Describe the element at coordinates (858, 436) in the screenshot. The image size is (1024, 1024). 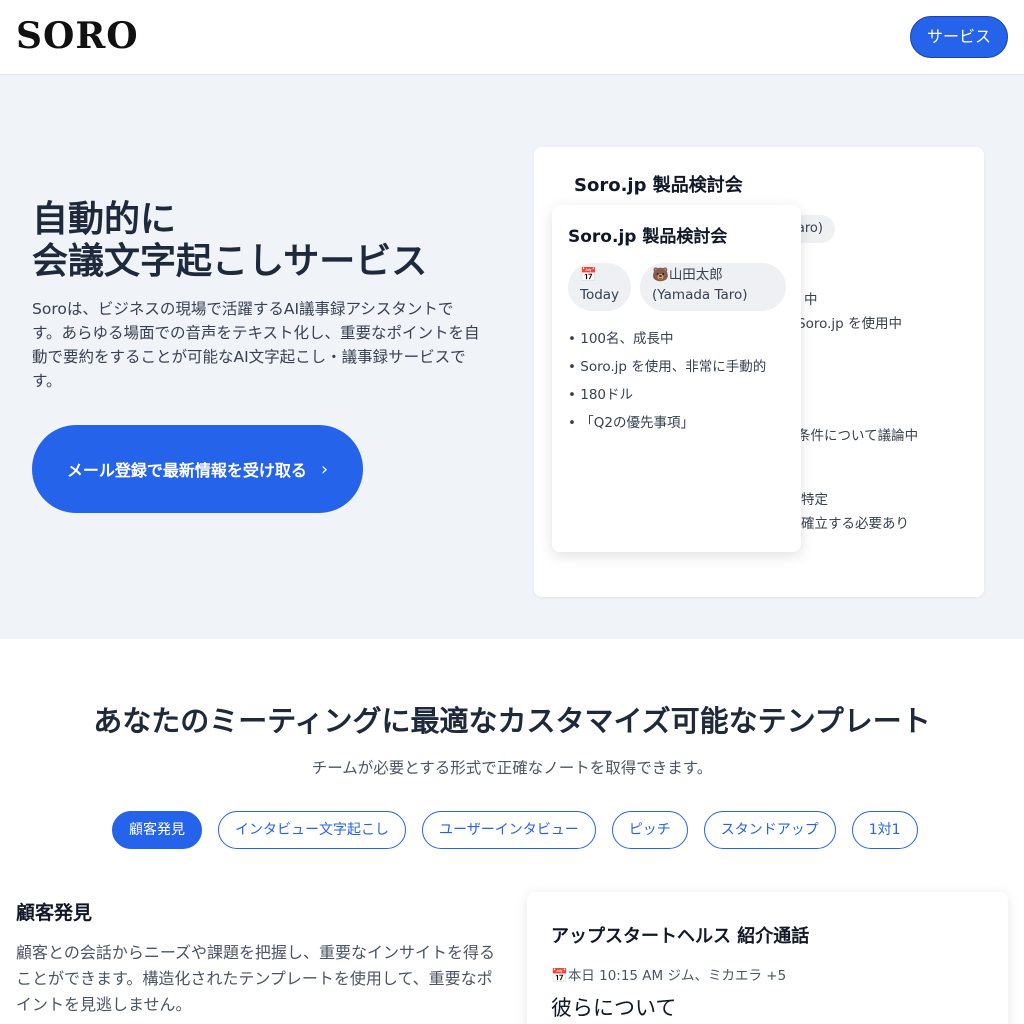
I see `back-card-line: 条件について議論中` at that location.